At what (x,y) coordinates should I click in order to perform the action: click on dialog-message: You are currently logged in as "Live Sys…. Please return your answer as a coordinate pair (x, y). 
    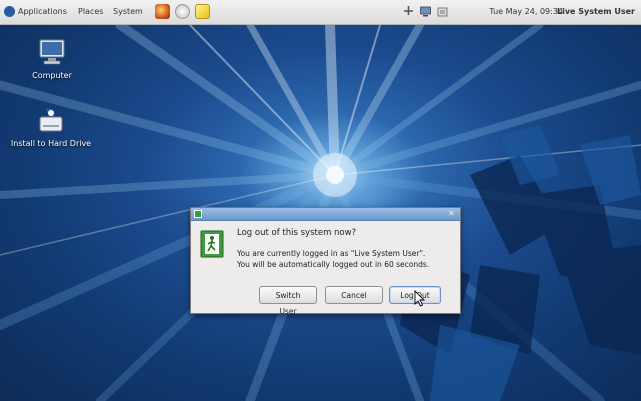
    Looking at the image, I should click on (333, 259).